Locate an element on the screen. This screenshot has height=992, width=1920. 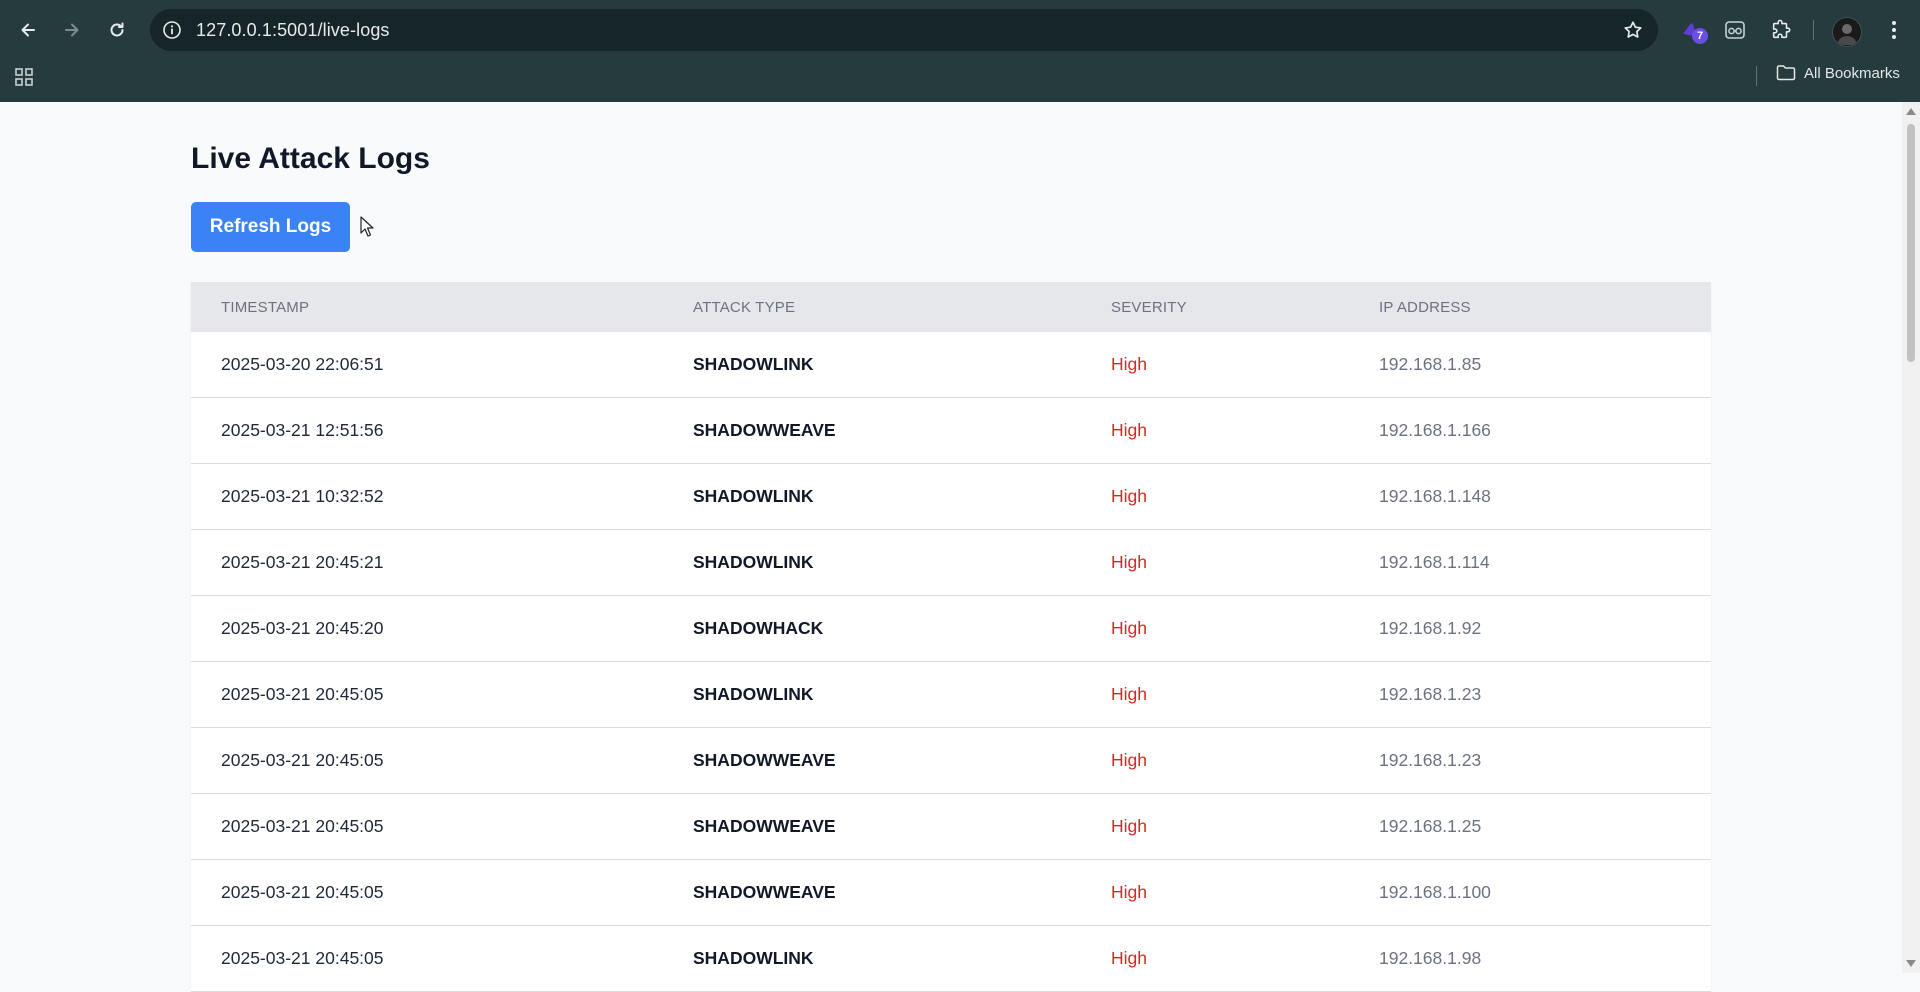
timestamp-cell: 2025-03-20 22:06:51 is located at coordinates (427, 365).